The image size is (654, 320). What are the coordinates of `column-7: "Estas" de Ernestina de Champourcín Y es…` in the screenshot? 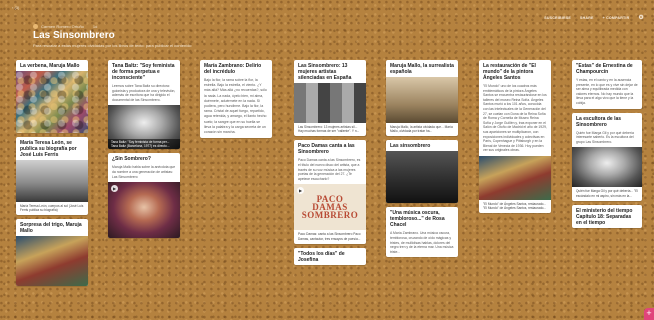 It's located at (607, 146).